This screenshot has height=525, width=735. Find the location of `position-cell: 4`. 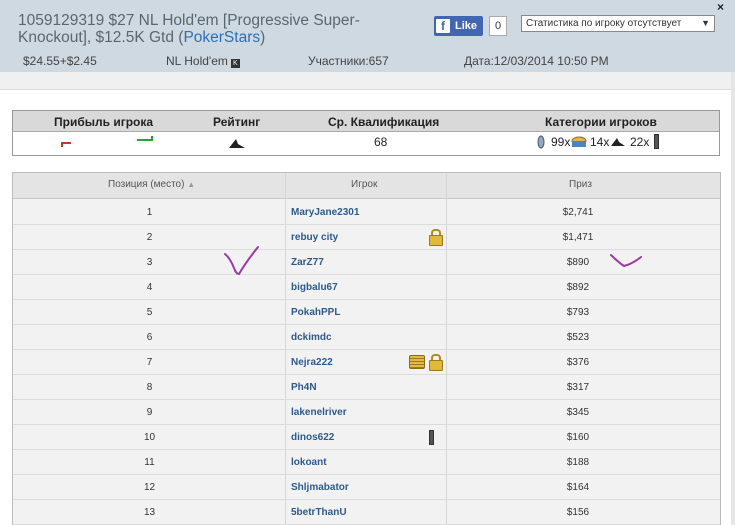

position-cell: 4 is located at coordinates (149, 287).